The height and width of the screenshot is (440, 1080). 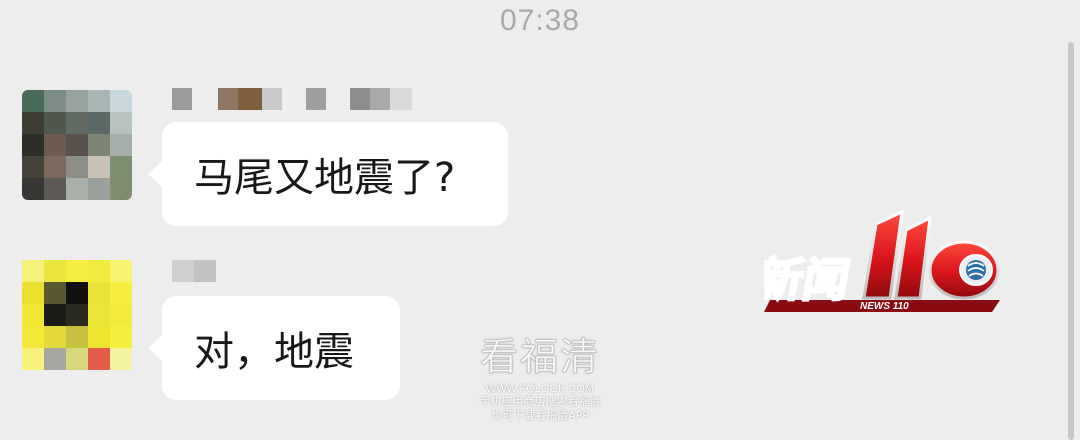 What do you see at coordinates (325, 178) in the screenshot?
I see `message-text: 马尾又地震了?` at bounding box center [325, 178].